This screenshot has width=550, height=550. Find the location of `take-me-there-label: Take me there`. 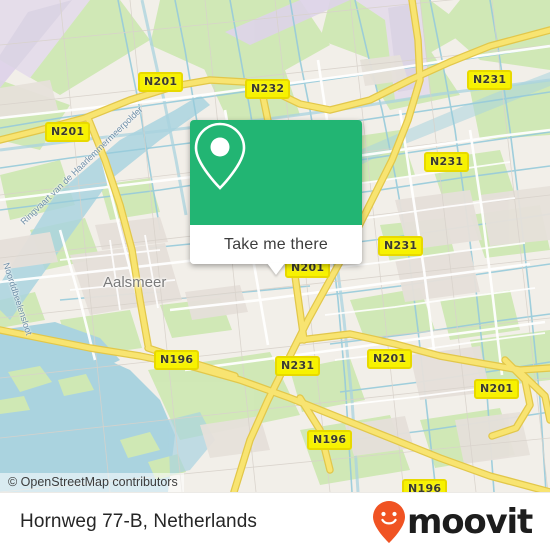

take-me-there-label: Take me there is located at coordinates (276, 245).